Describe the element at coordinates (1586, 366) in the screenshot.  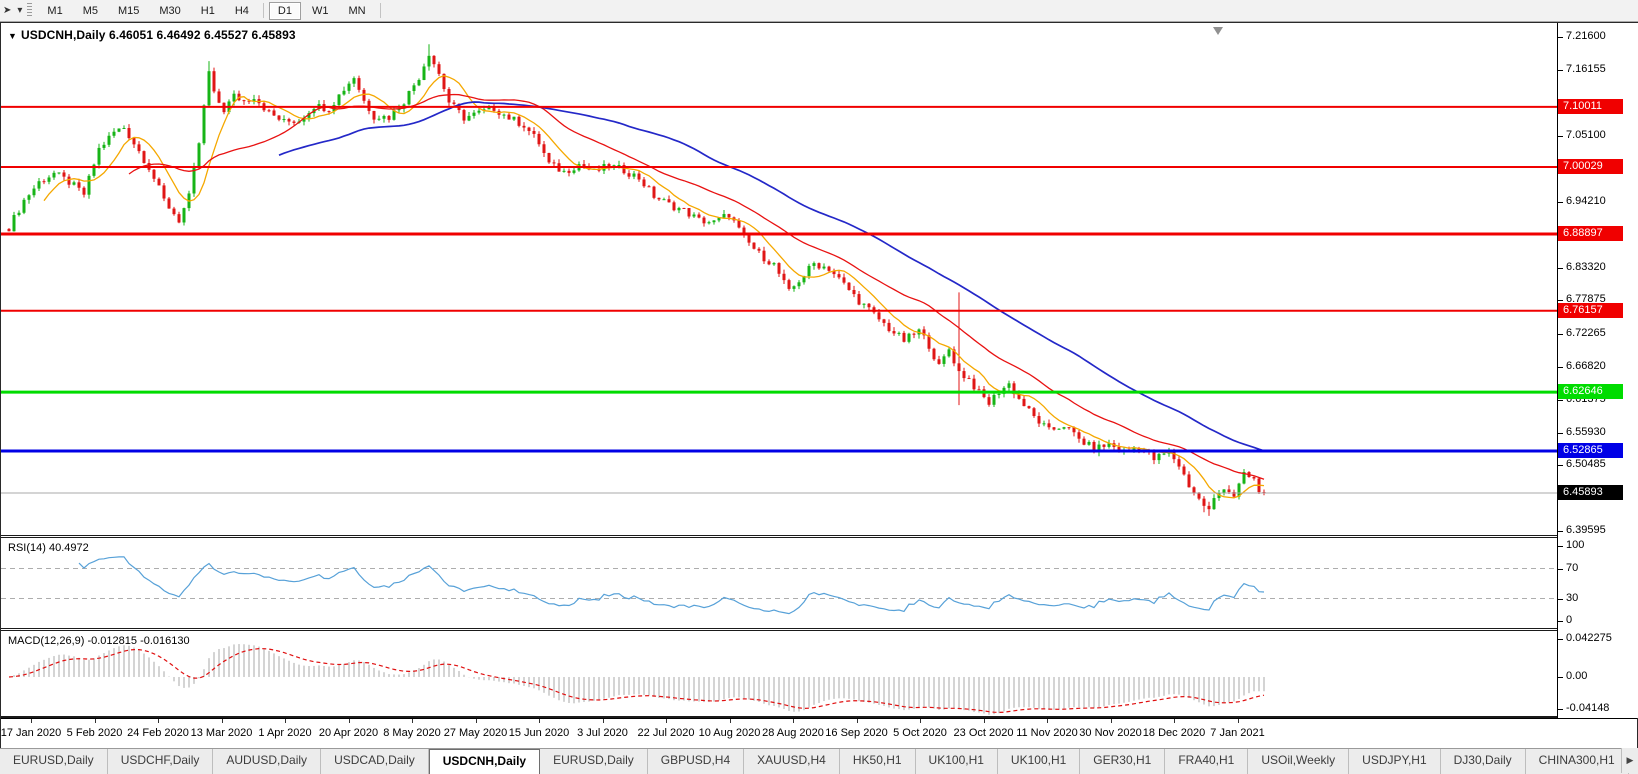
I see `axis-tick-label: 6.66820` at that location.